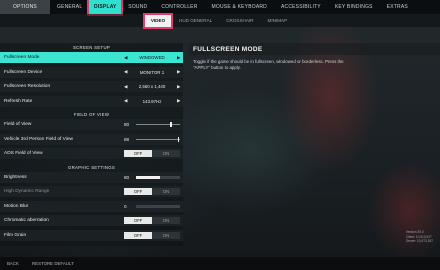  Describe the element at coordinates (314, 49) in the screenshot. I see `info-title: FULLSCREEN MODE` at that location.